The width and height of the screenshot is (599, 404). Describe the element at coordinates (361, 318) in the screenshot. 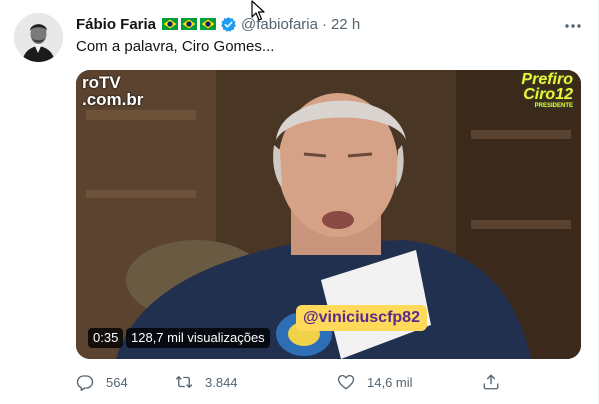

I see `video-watermark: @viniciuscfp82` at that location.